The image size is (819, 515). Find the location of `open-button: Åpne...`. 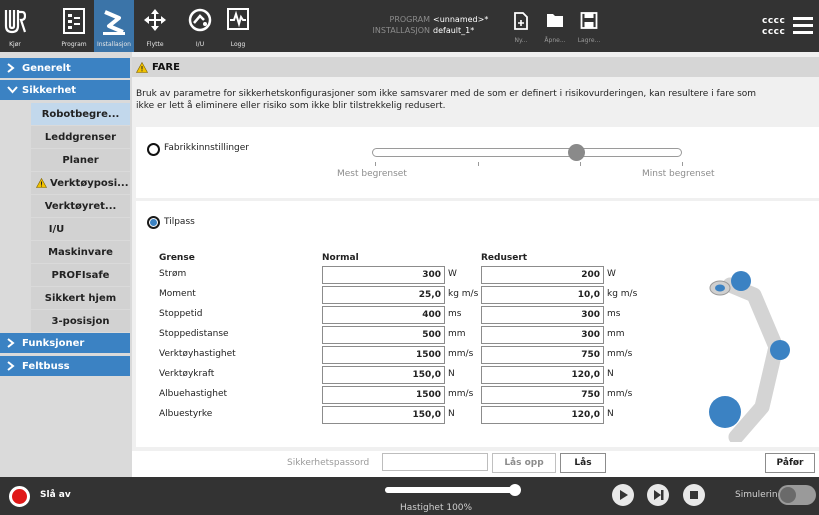

open-button: Åpne... is located at coordinates (555, 26).